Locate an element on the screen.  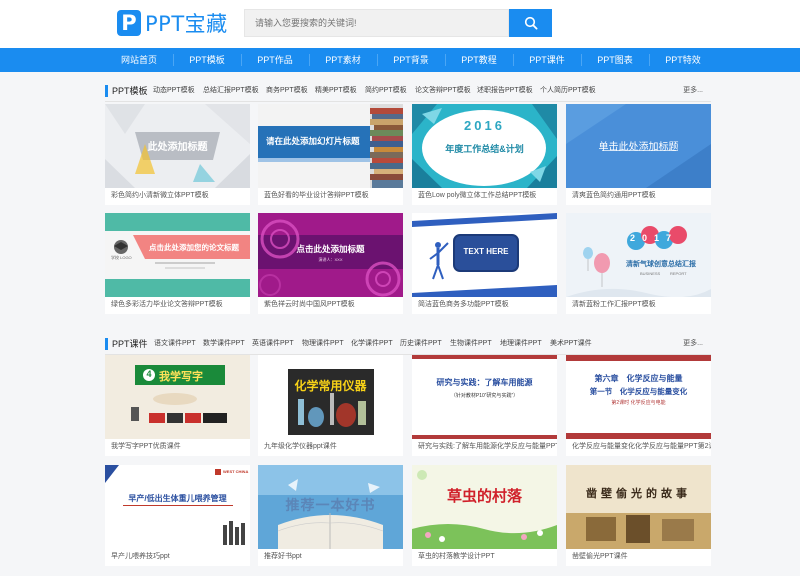
courseware-card: 化学常用仪器 九年级化学仪器ppt课件 is located at coordinates (330, 405).